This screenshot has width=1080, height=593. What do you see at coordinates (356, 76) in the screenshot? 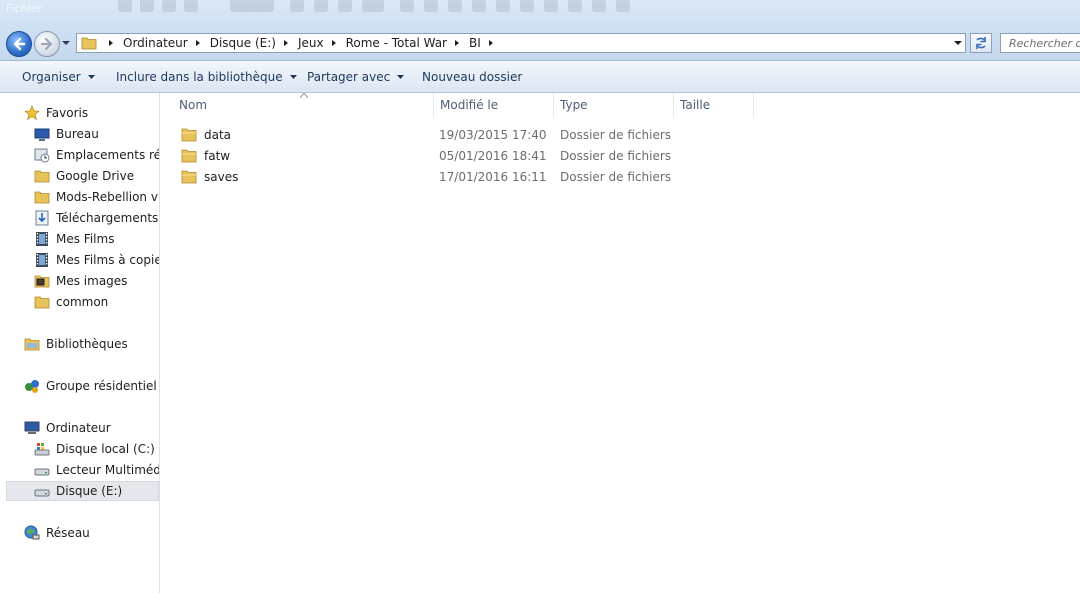
I see `share-with-button: Partager avec` at bounding box center [356, 76].